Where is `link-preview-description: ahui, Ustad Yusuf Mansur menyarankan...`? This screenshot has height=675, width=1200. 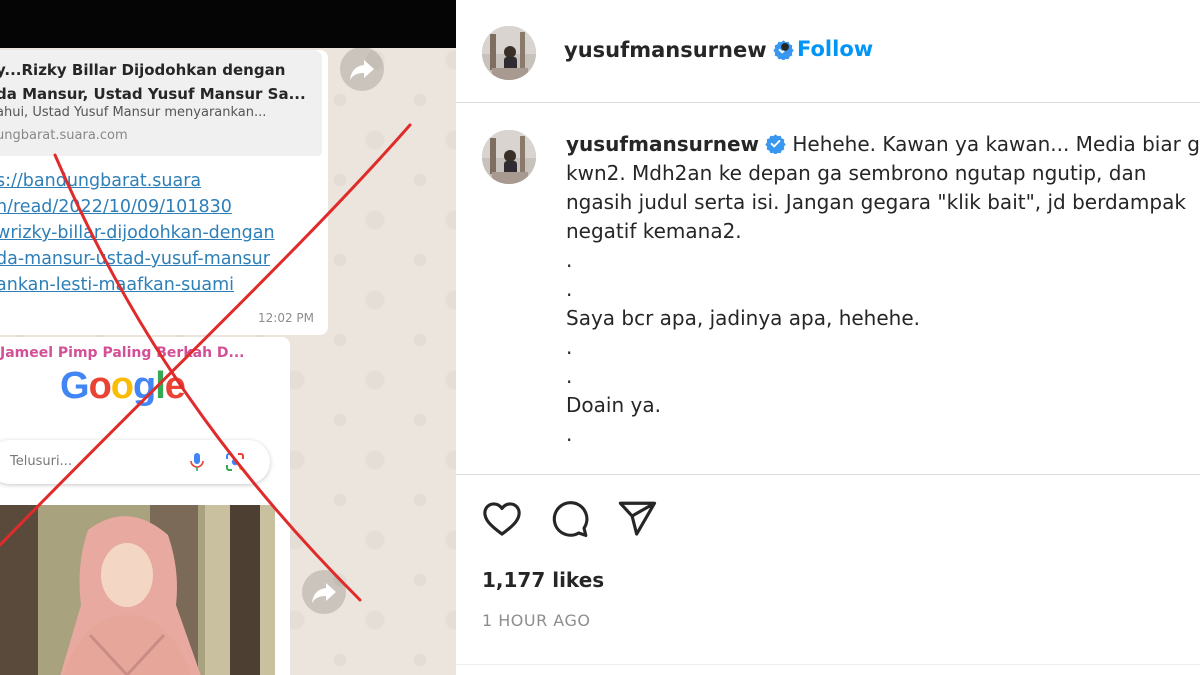
link-preview-description: ahui, Ustad Yusuf Mansur menyarankan... is located at coordinates (133, 112).